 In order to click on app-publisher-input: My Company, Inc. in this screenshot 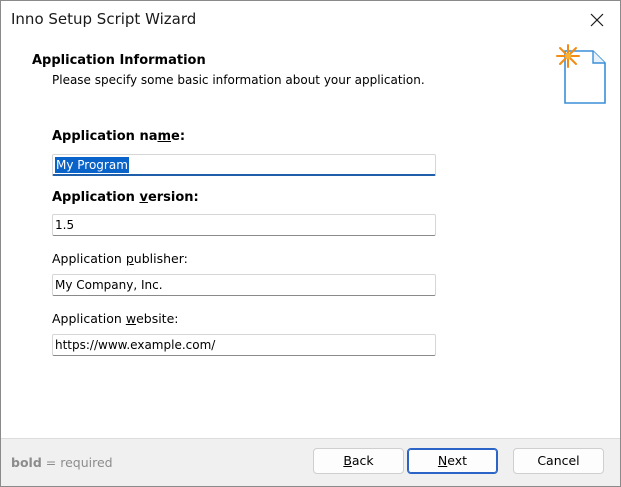, I will do `click(244, 285)`.